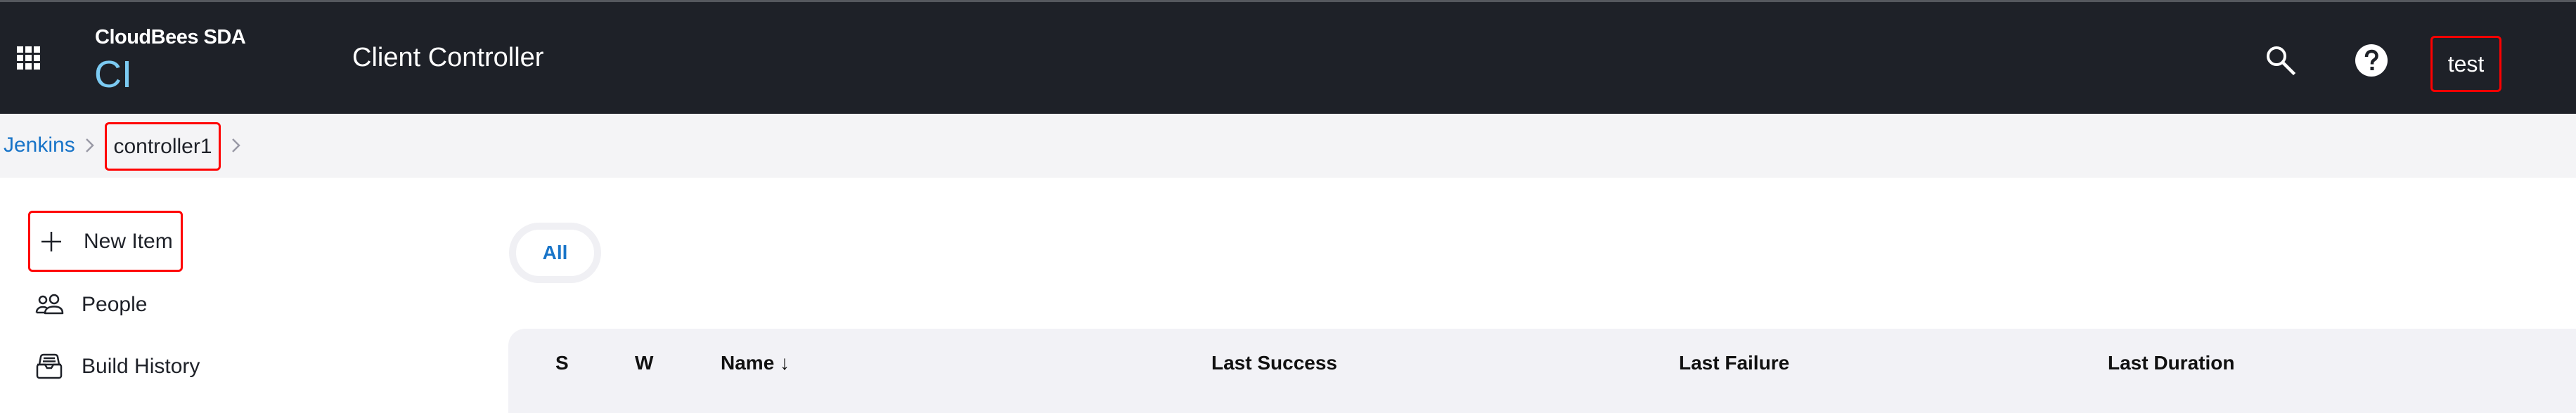 Image resolution: width=2576 pixels, height=413 pixels. Describe the element at coordinates (755, 363) in the screenshot. I see `column-header-name: Name ↓` at that location.